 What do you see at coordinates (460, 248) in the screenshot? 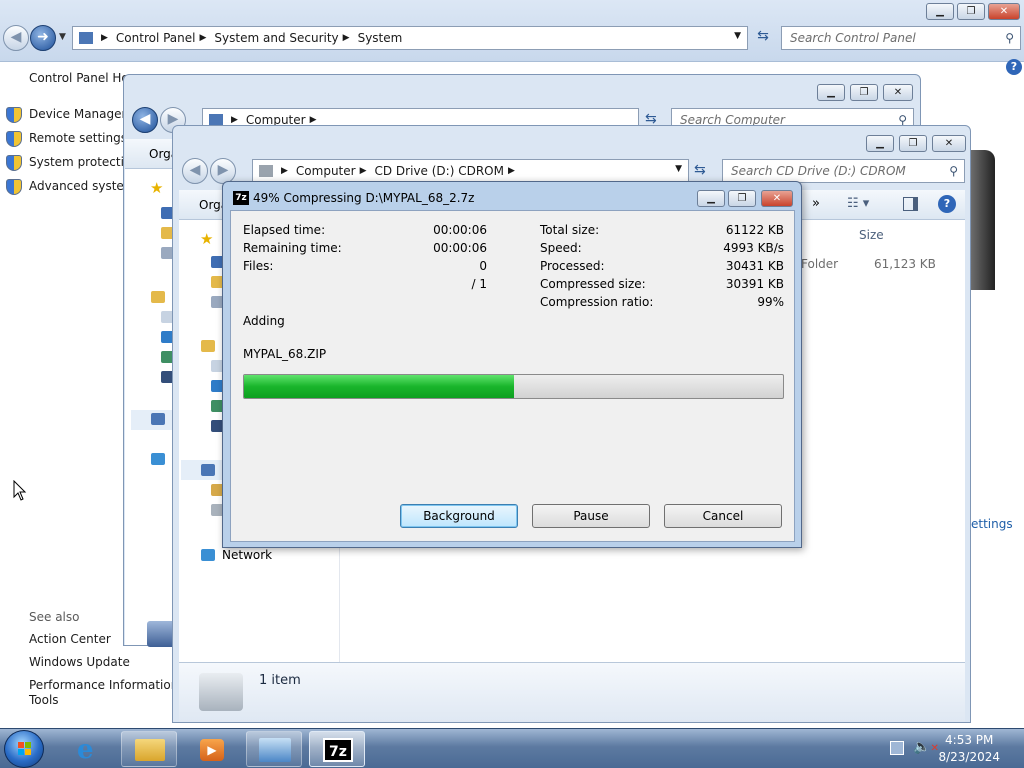
I see `remaining-time-value: 00:00:06` at bounding box center [460, 248].